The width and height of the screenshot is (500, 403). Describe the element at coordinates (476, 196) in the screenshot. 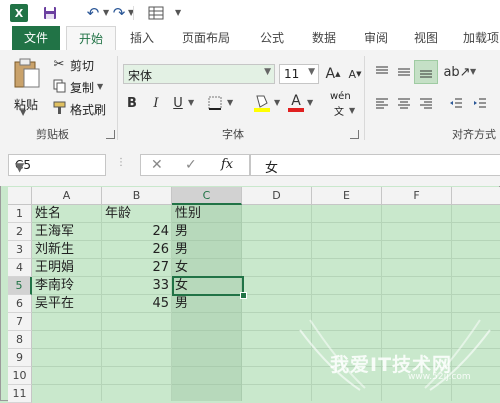

I see `column-header-g` at that location.